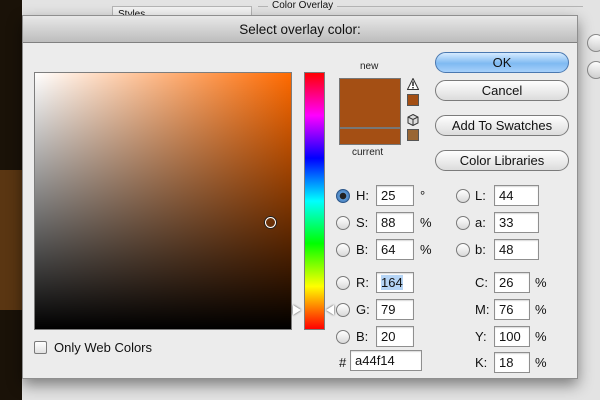  What do you see at coordinates (516, 249) in the screenshot?
I see `lab-b-input: 48` at bounding box center [516, 249].